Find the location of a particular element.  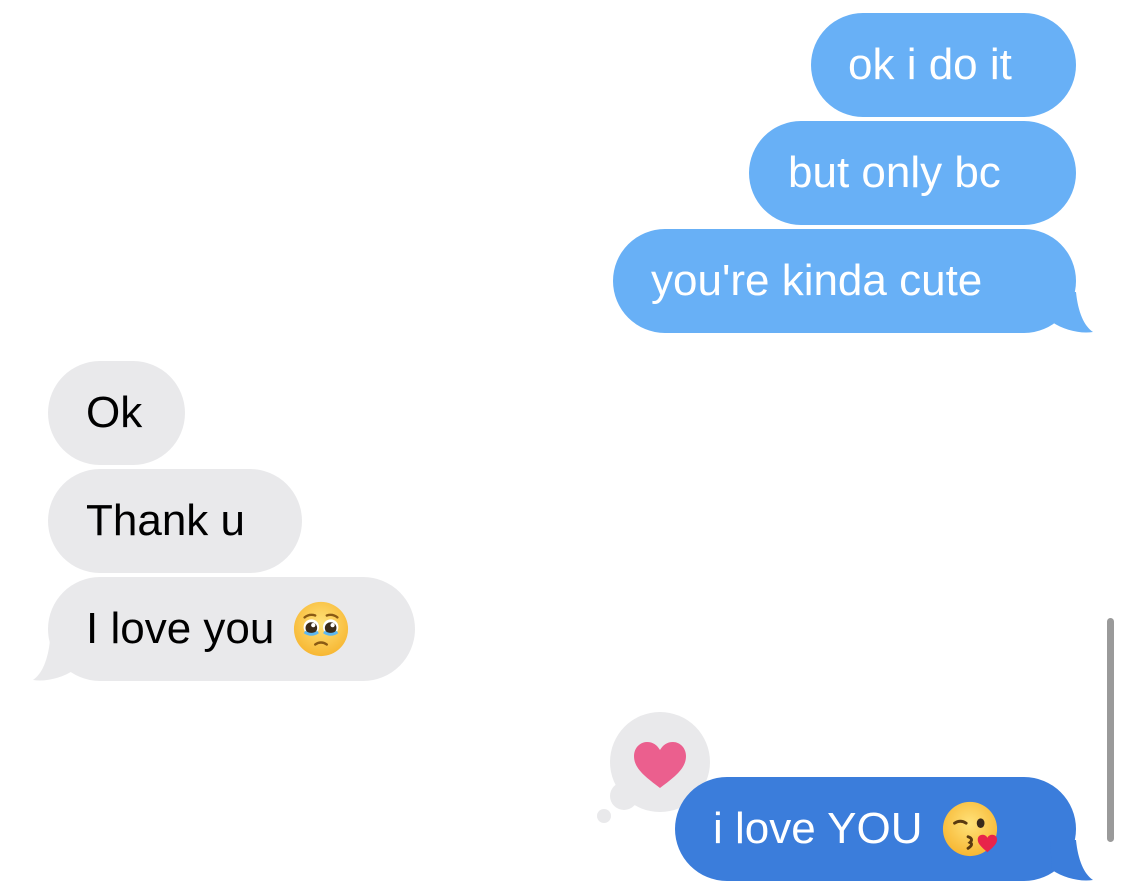

outgoing-message-bubble: i love YOU is located at coordinates (875, 829).